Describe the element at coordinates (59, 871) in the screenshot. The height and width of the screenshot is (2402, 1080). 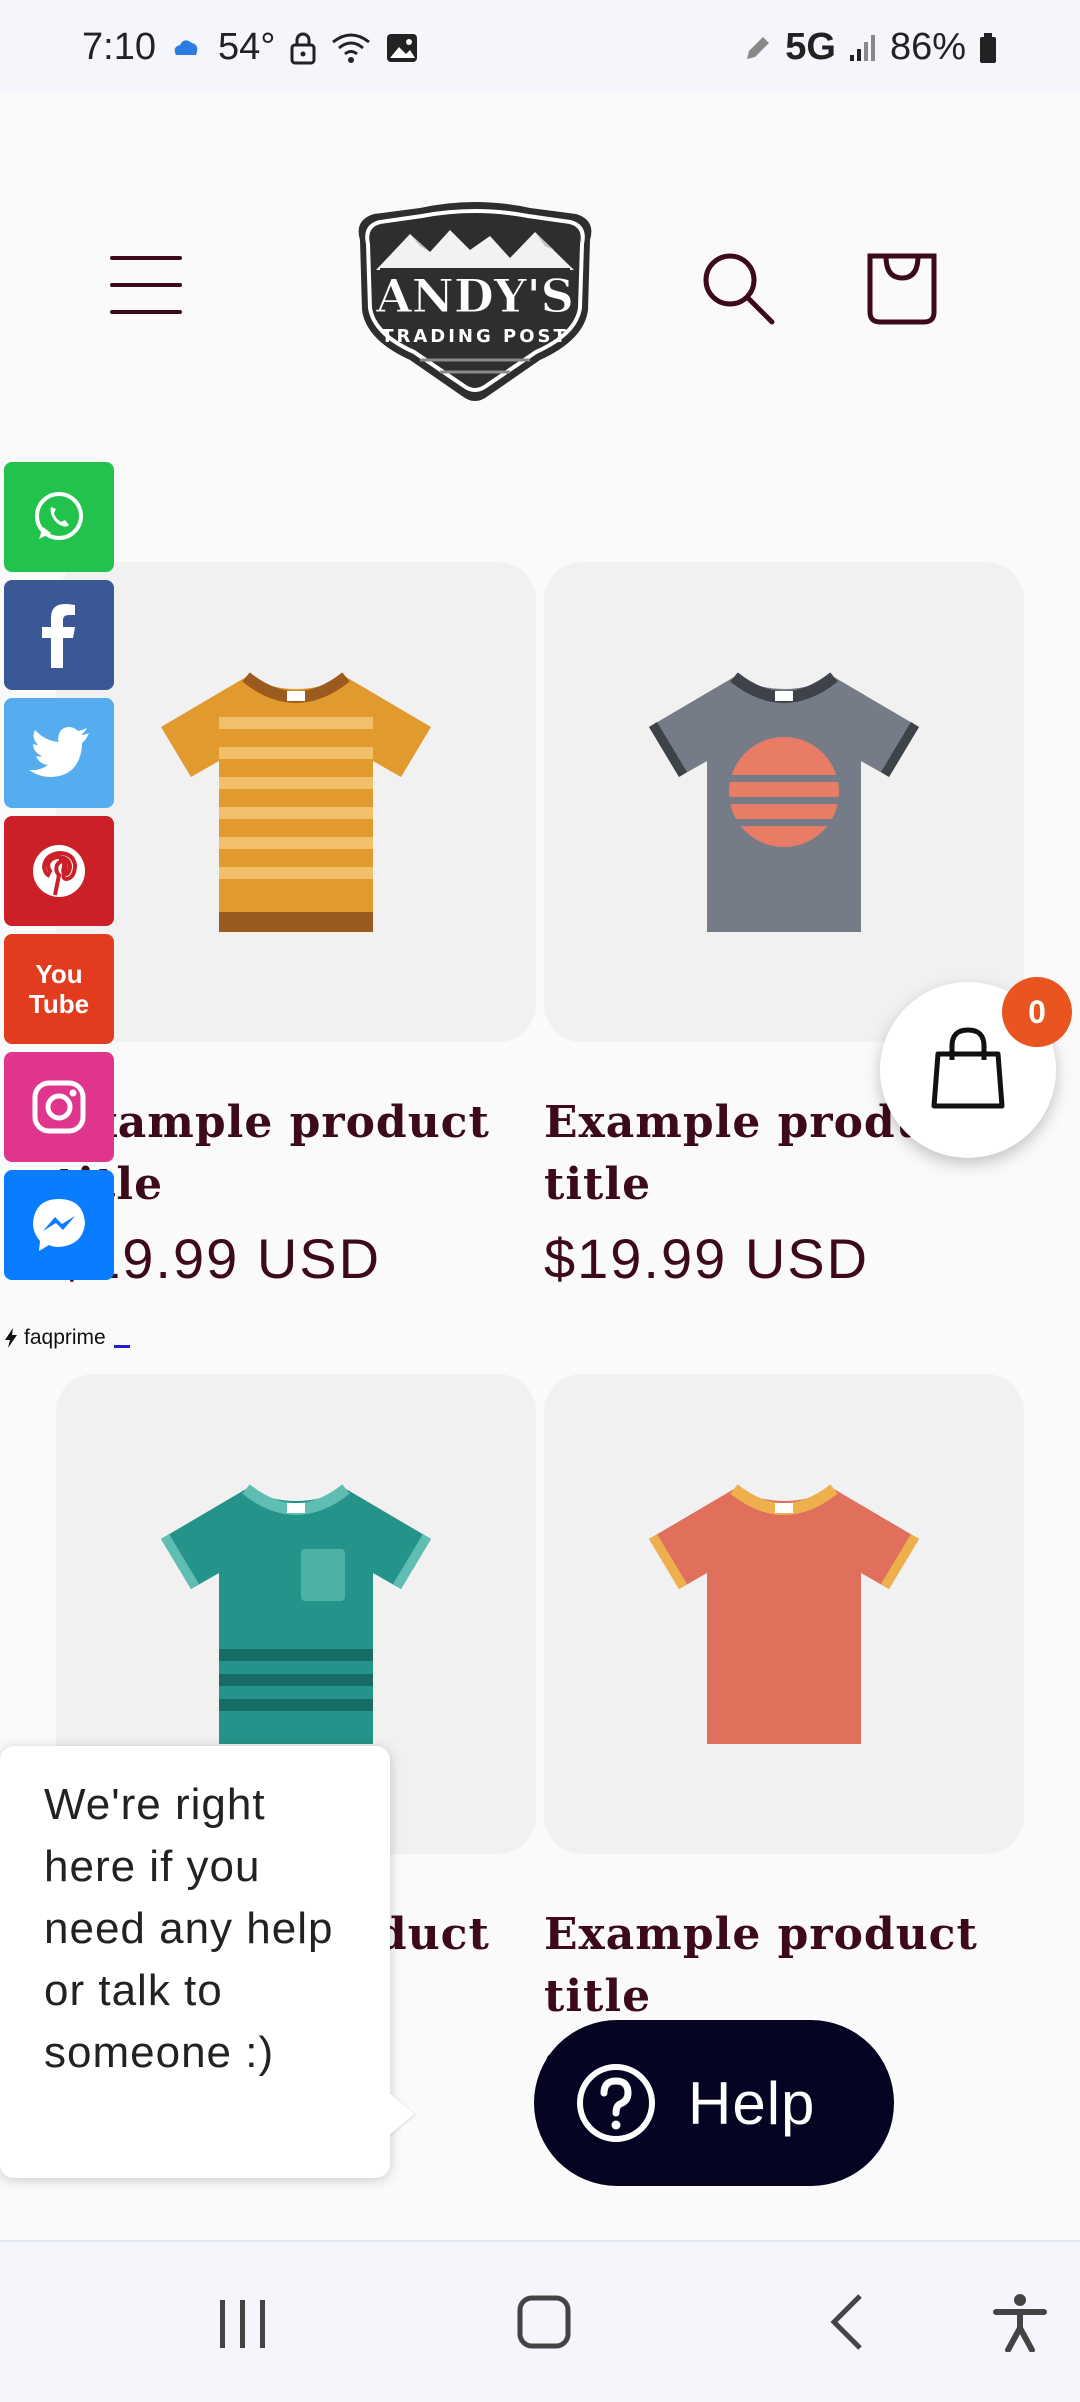
I see `pinterest-icon` at that location.